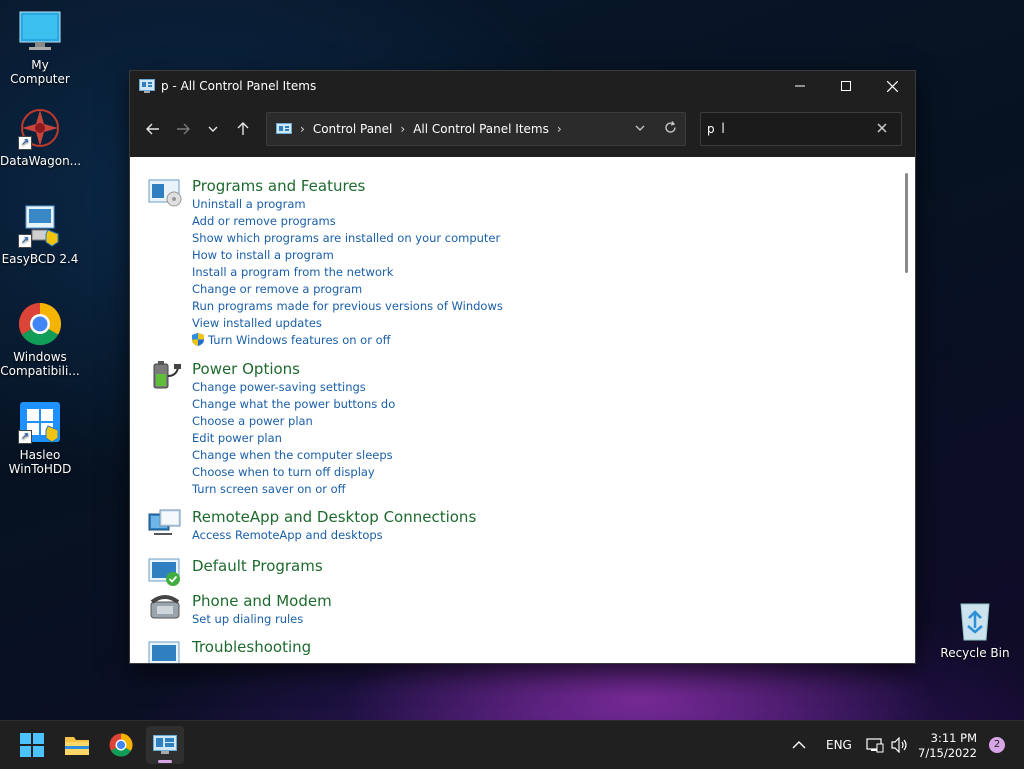 This screenshot has height=769, width=1024. What do you see at coordinates (293, 387) in the screenshot?
I see `link-power-saving-settings: Change power-saving settings` at bounding box center [293, 387].